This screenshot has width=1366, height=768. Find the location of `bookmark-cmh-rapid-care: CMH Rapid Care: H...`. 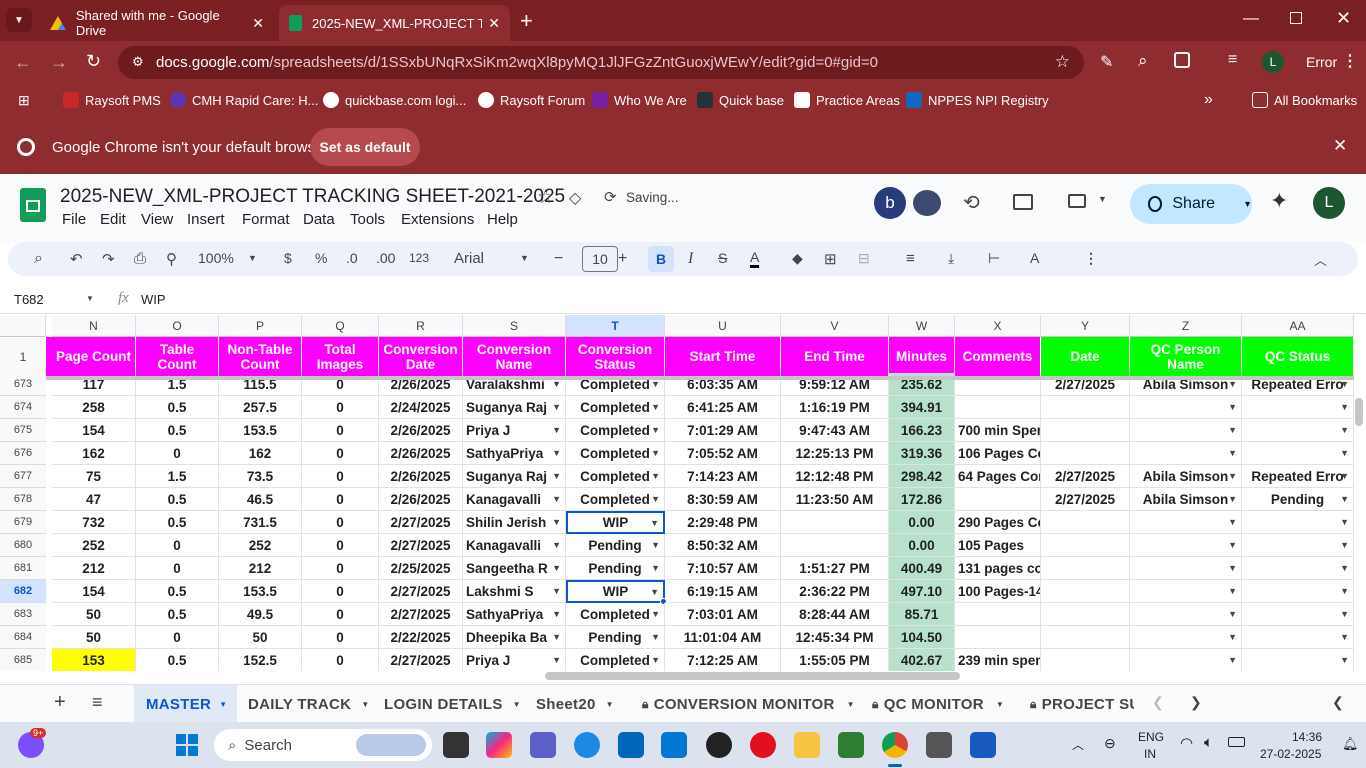

bookmark-cmh-rapid-care: CMH Rapid Care: H... is located at coordinates (244, 100).